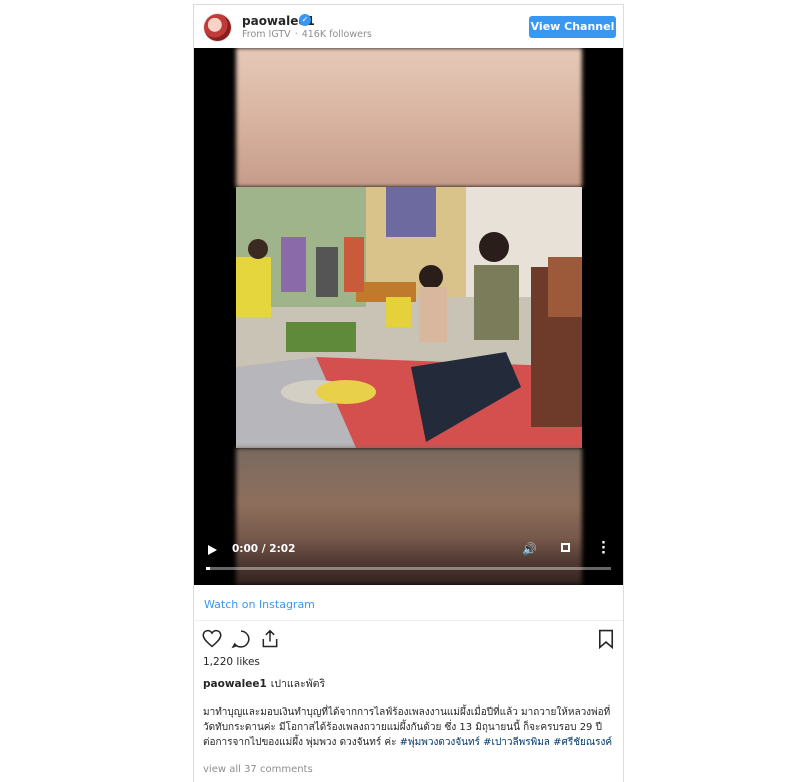 This screenshot has height=782, width=794. I want to click on action-bar, so click(408, 639).